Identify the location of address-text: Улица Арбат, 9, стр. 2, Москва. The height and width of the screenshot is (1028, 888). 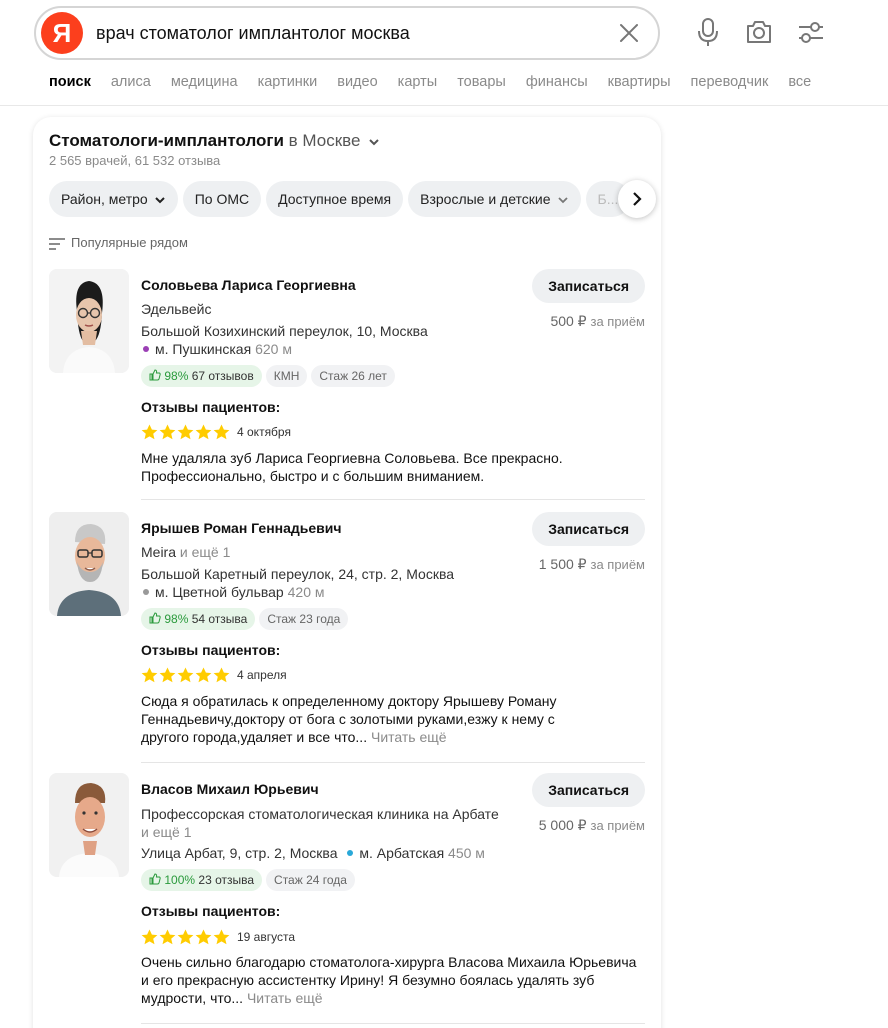
(239, 853).